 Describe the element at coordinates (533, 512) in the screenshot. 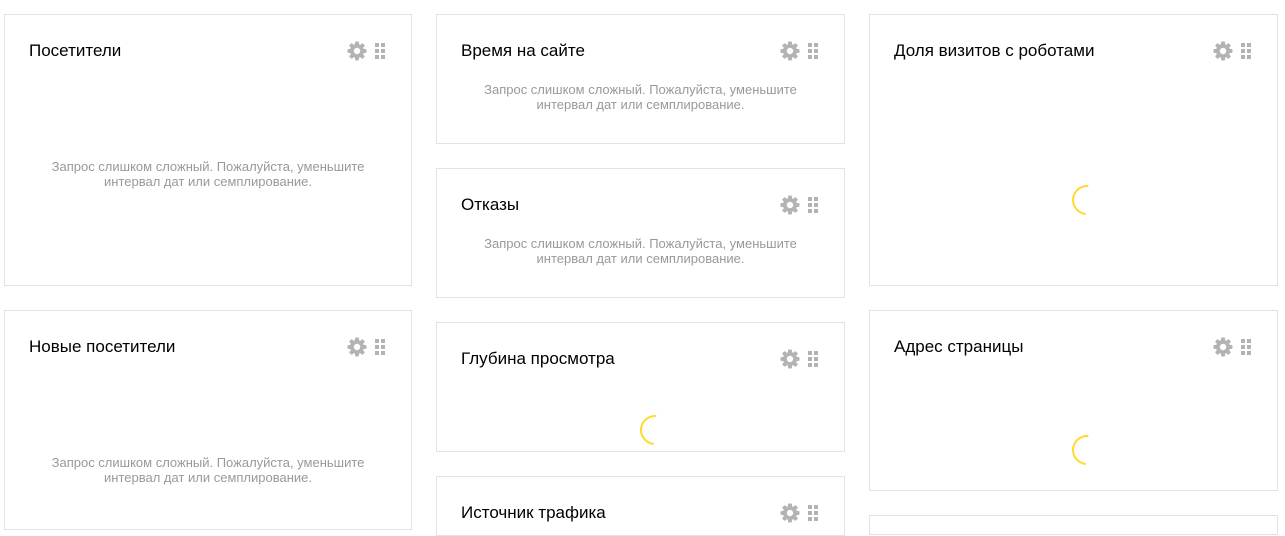

I see `widget-title: Источник трафика` at that location.